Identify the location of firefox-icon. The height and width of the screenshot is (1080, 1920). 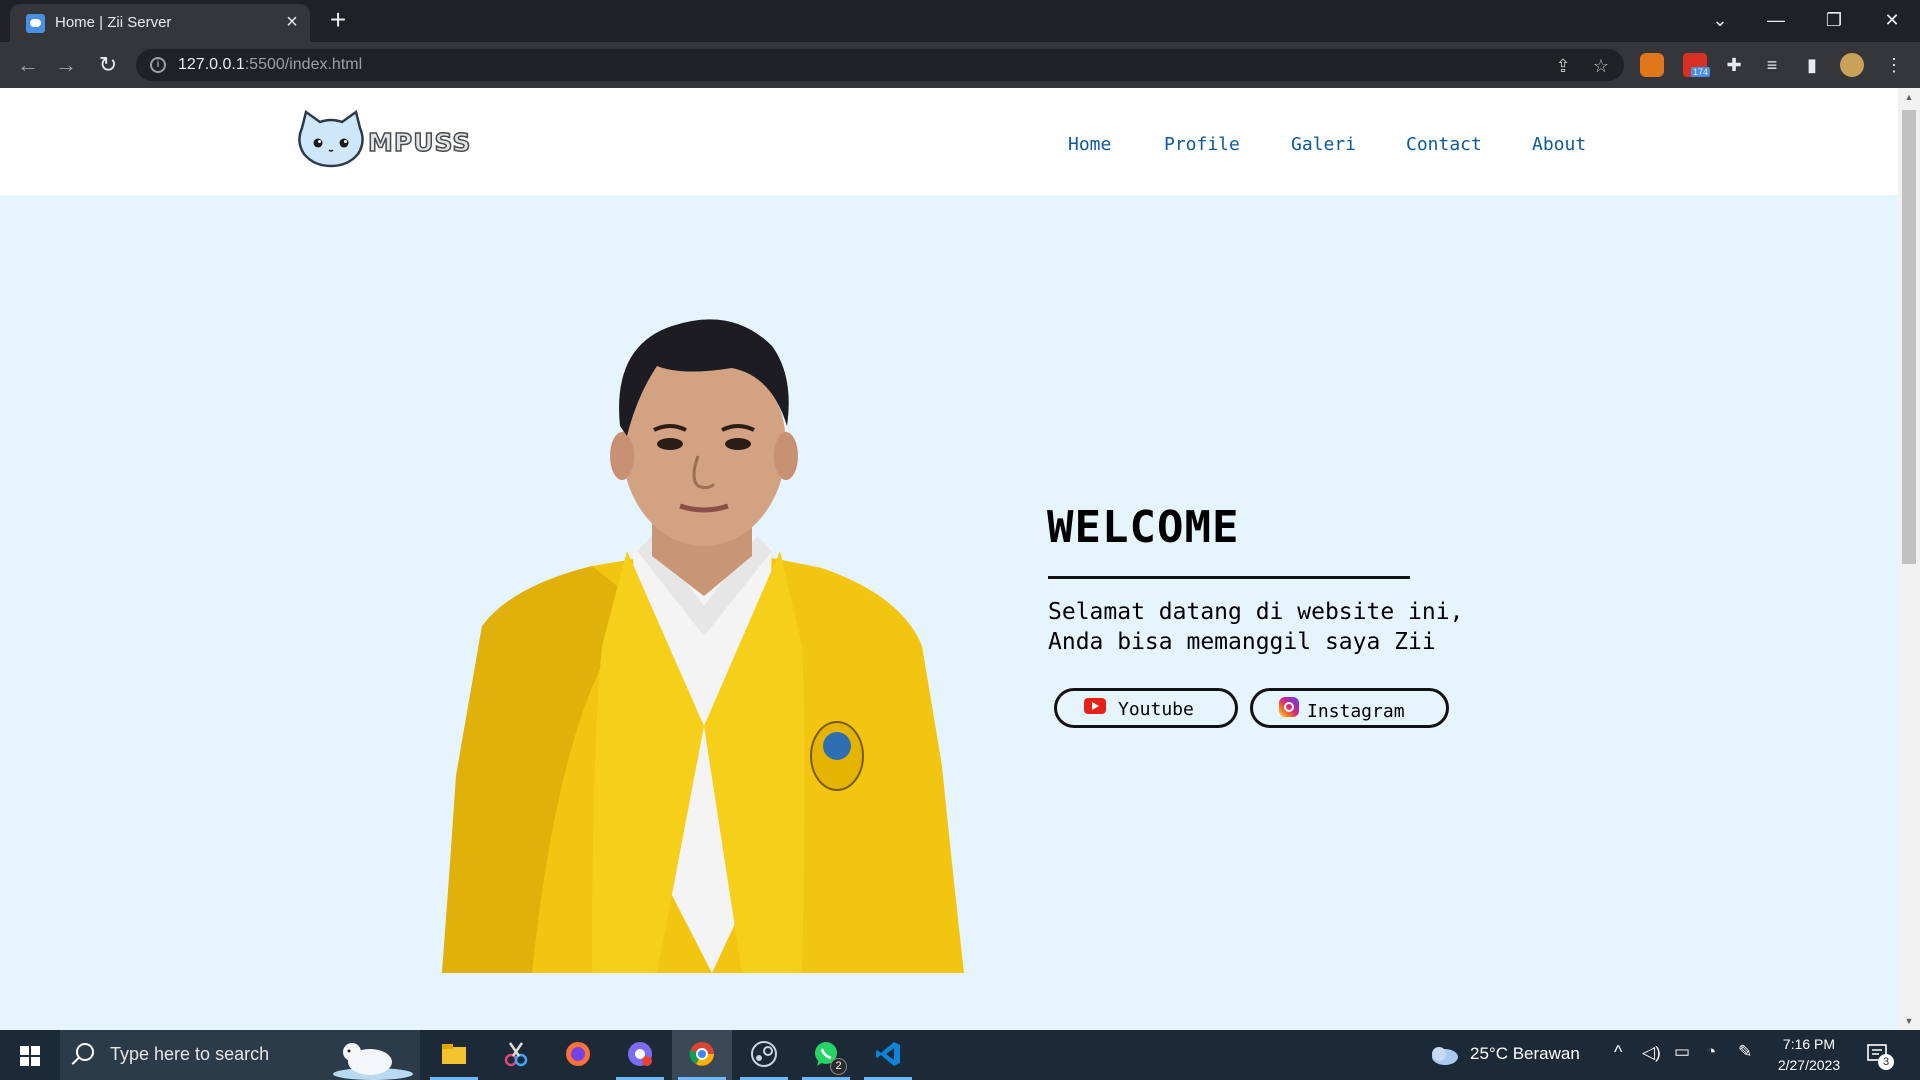
(578, 1054).